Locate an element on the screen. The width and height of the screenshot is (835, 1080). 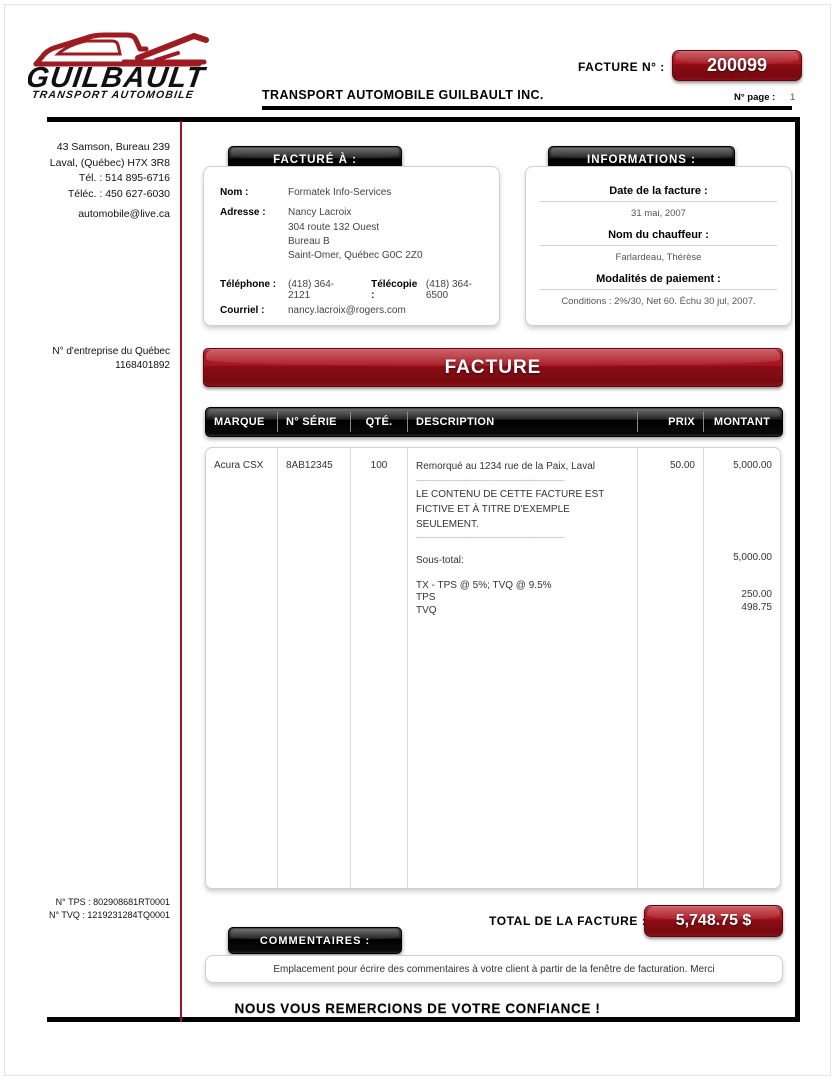
bill-to-details: Nom : Formatek Info-Services Adresse is located at coordinates (353, 251).